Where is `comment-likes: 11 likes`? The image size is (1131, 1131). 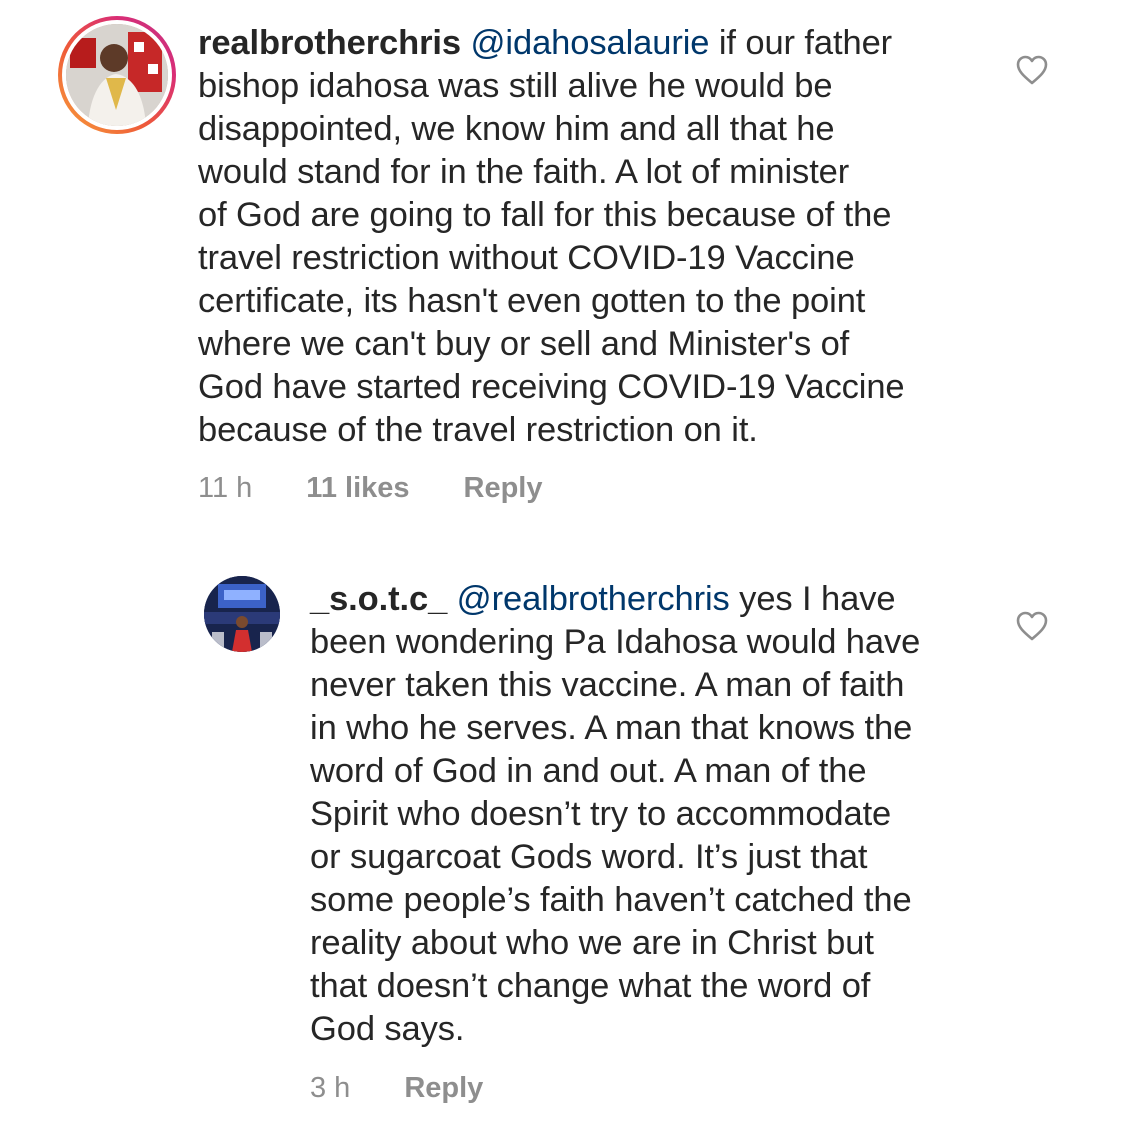
comment-likes: 11 likes is located at coordinates (357, 488).